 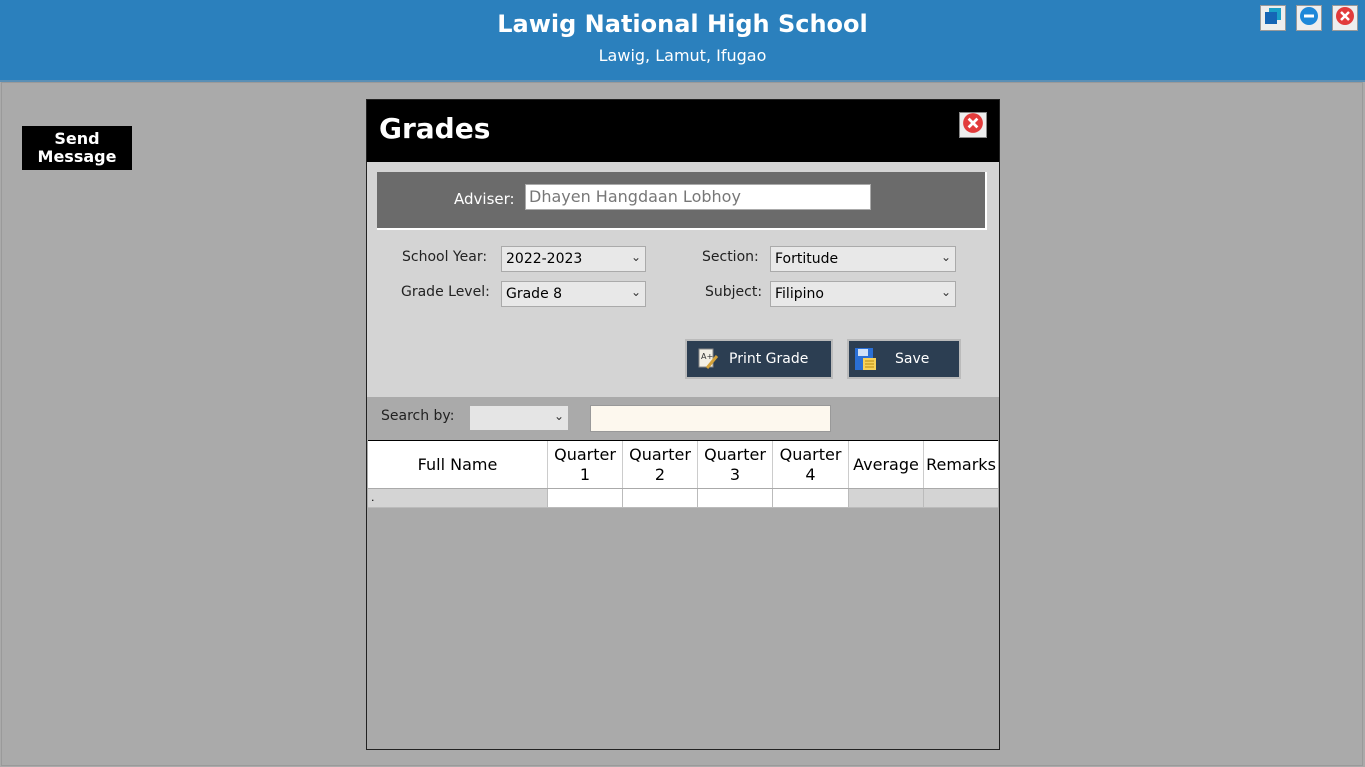 What do you see at coordinates (810, 474) in the screenshot?
I see `col-header-number: 4` at bounding box center [810, 474].